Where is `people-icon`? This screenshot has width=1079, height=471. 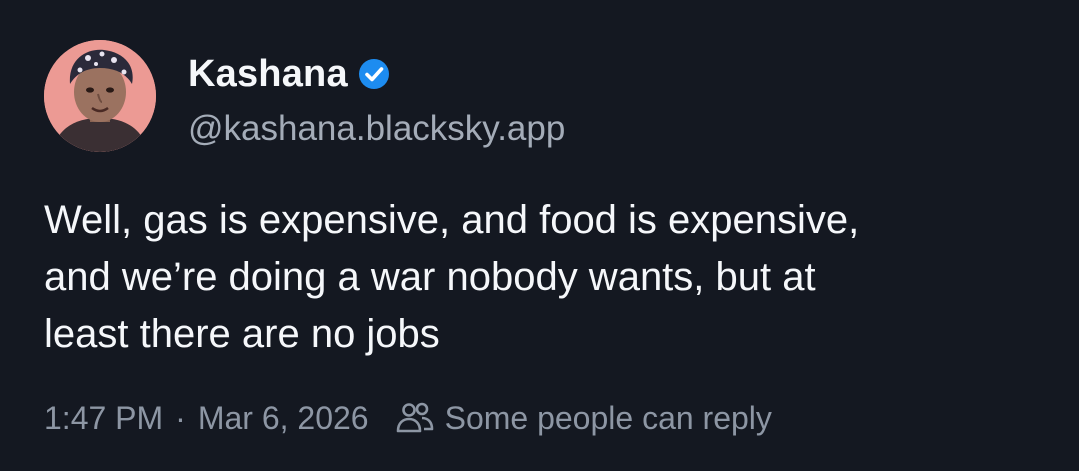 people-icon is located at coordinates (415, 418).